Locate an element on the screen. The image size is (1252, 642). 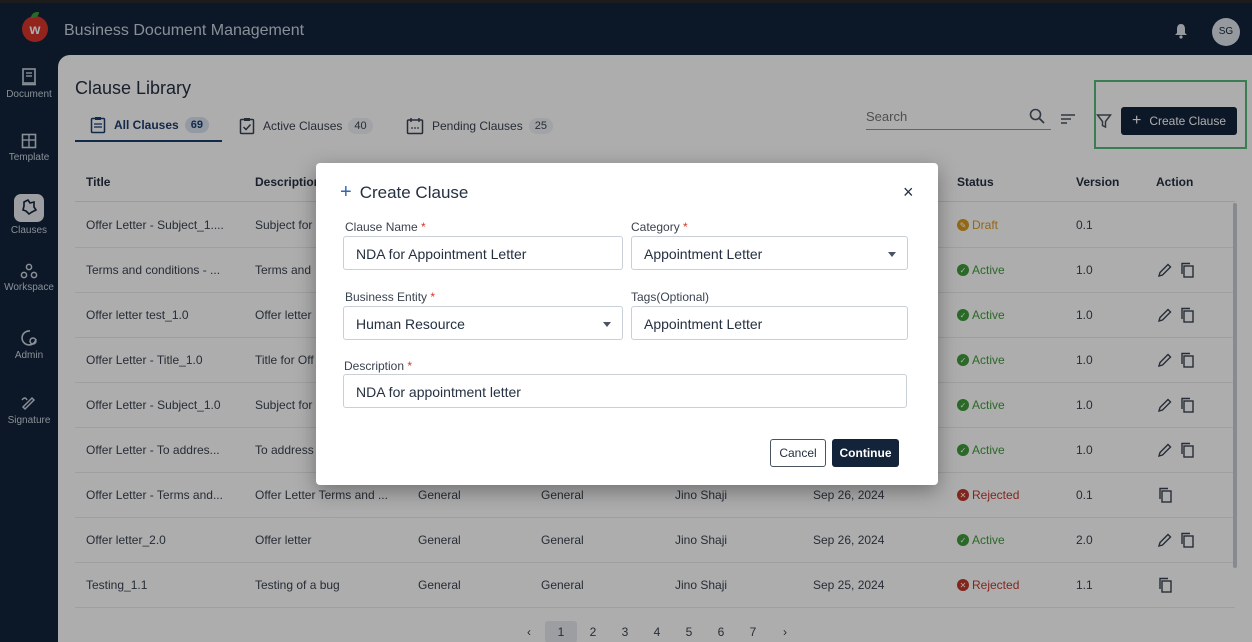
modal-title-text: Create Clause is located at coordinates (414, 192).